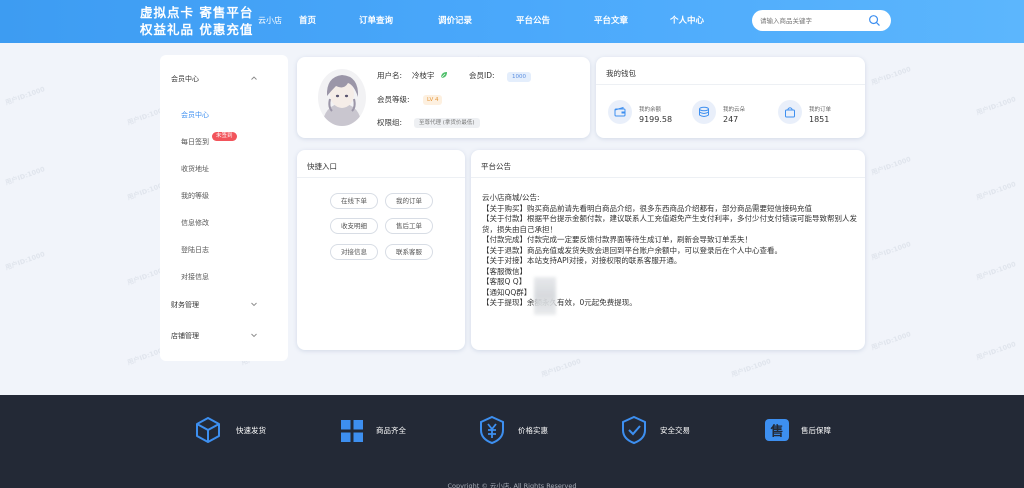 Image resolution: width=1024 pixels, height=488 pixels. I want to click on nav-articles: 平台文章, so click(611, 20).